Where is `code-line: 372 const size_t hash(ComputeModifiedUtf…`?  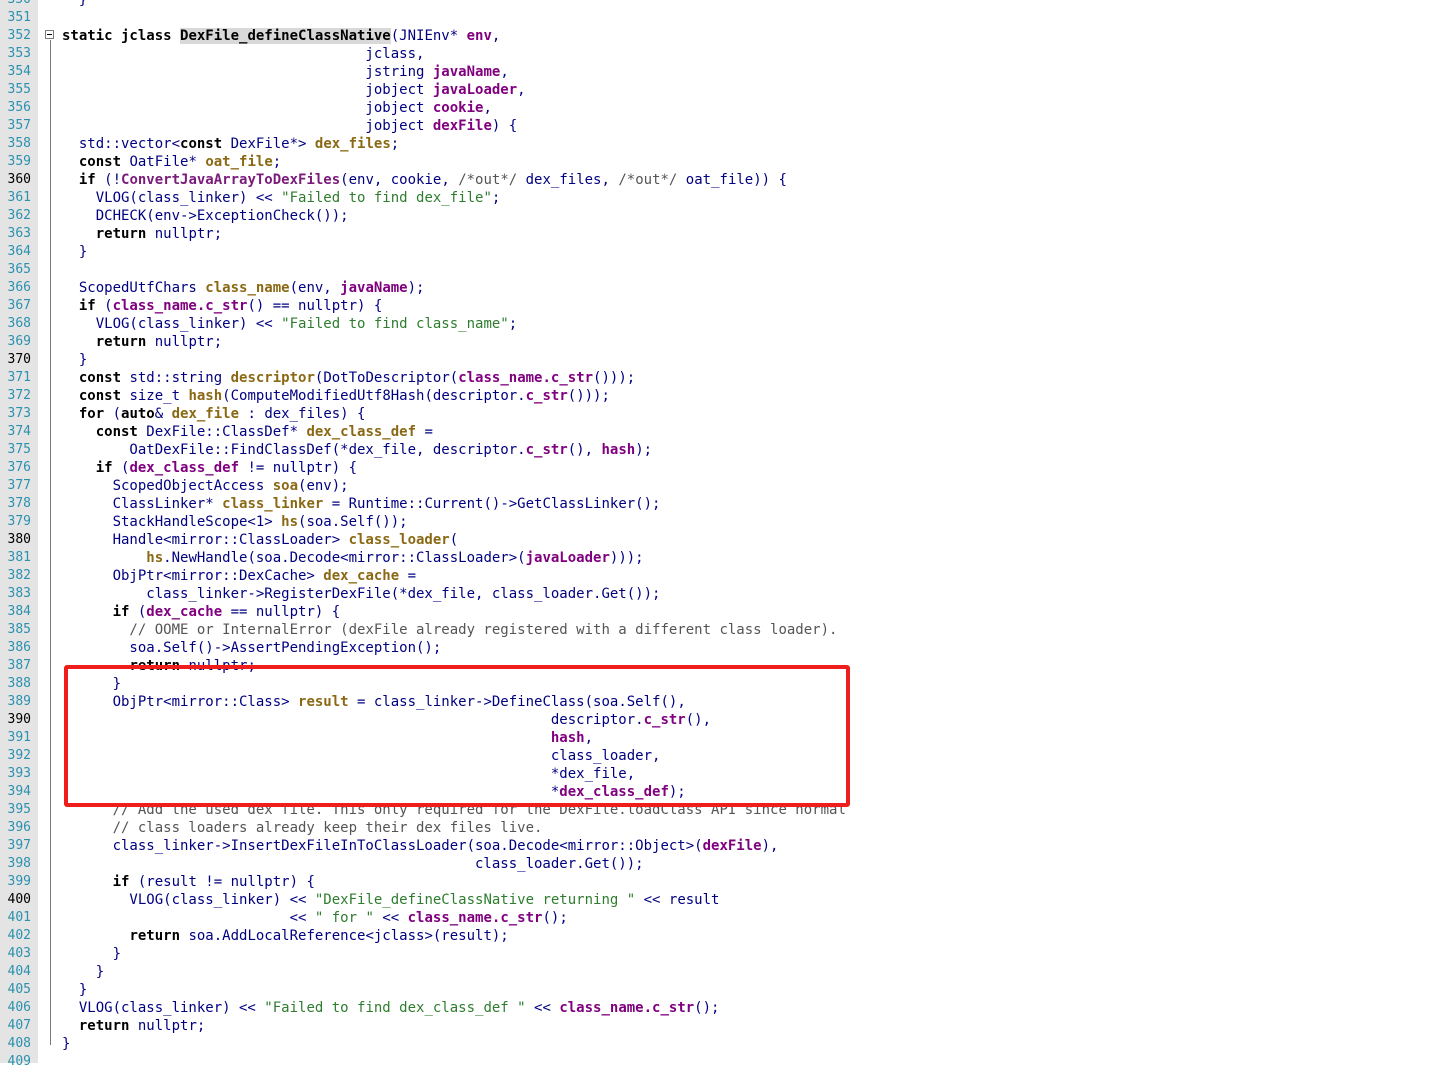
code-line: 372 const size_t hash(ComputeModifiedUtf… is located at coordinates (721, 396).